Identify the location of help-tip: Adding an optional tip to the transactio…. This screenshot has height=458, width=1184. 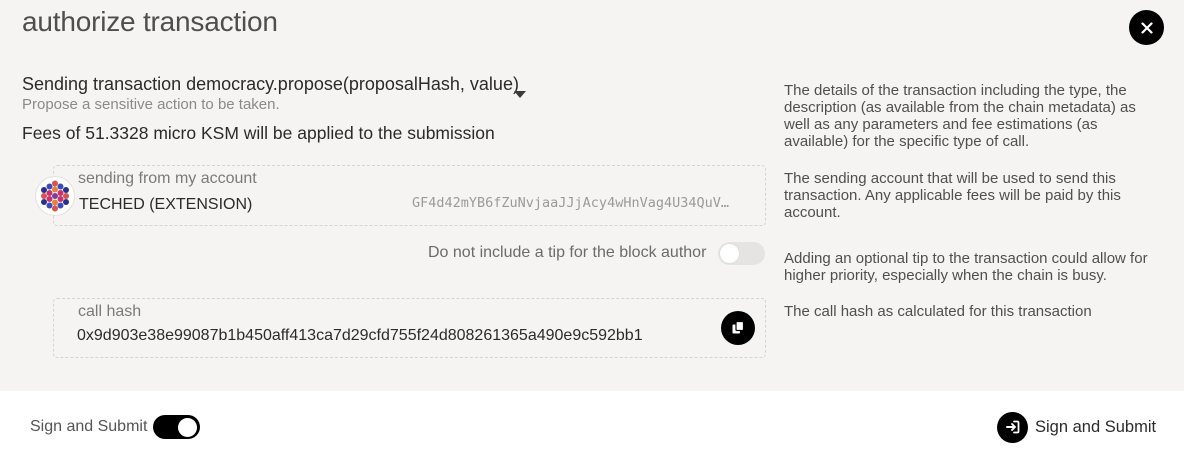
(966, 267).